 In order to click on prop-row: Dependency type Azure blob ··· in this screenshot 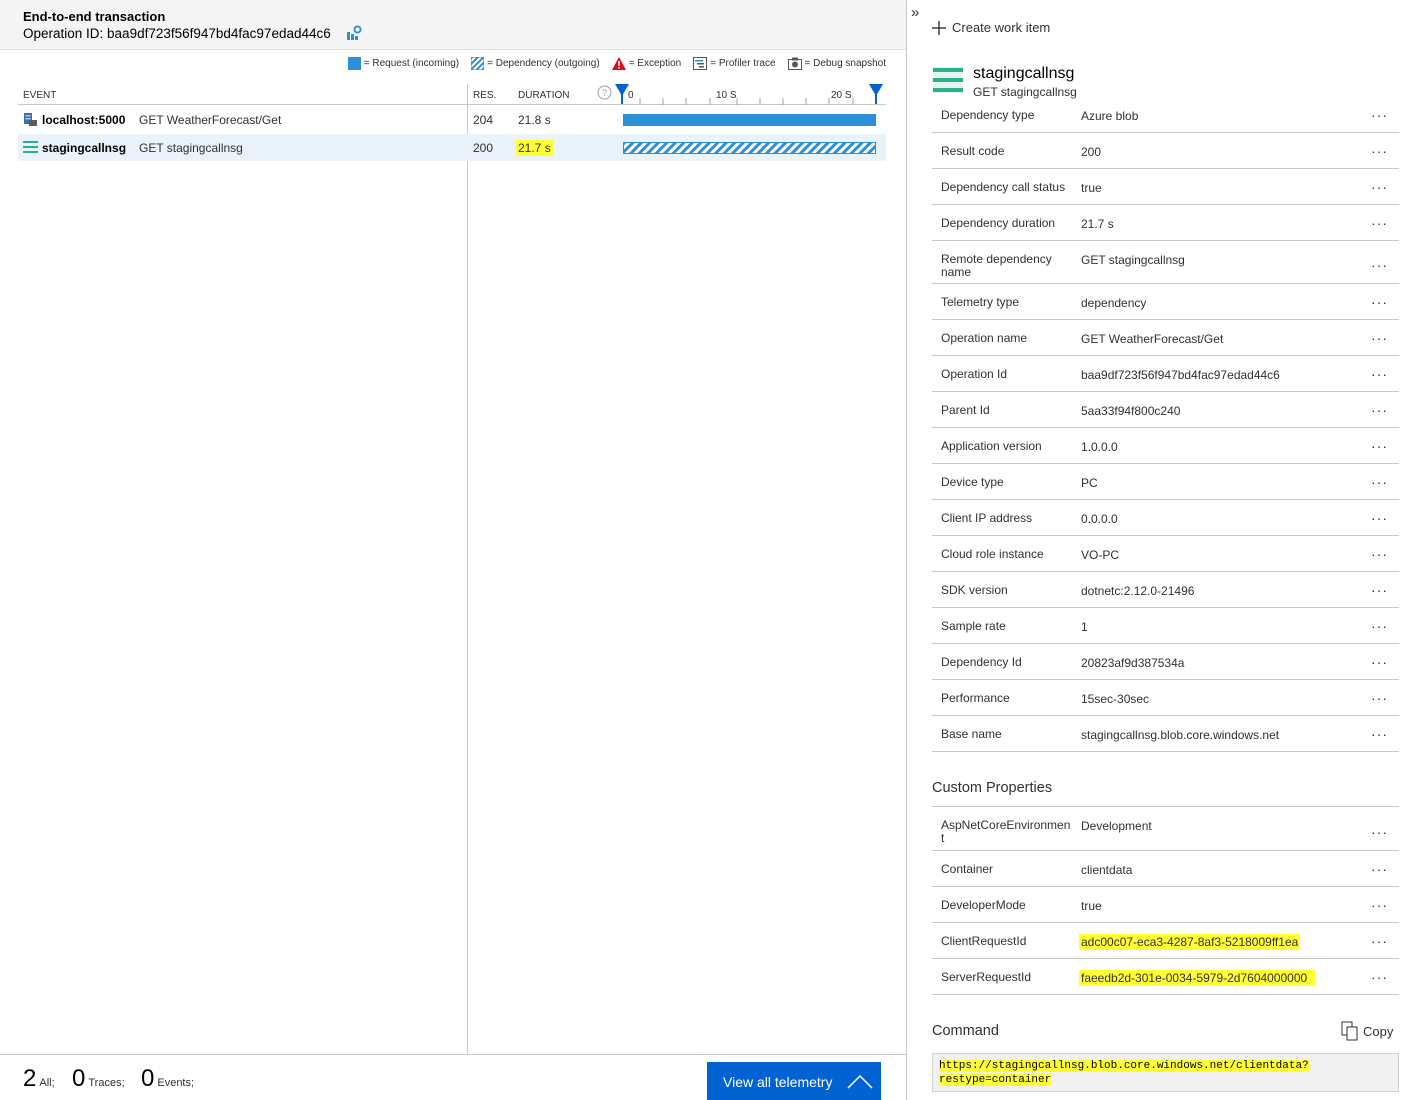, I will do `click(1165, 116)`.